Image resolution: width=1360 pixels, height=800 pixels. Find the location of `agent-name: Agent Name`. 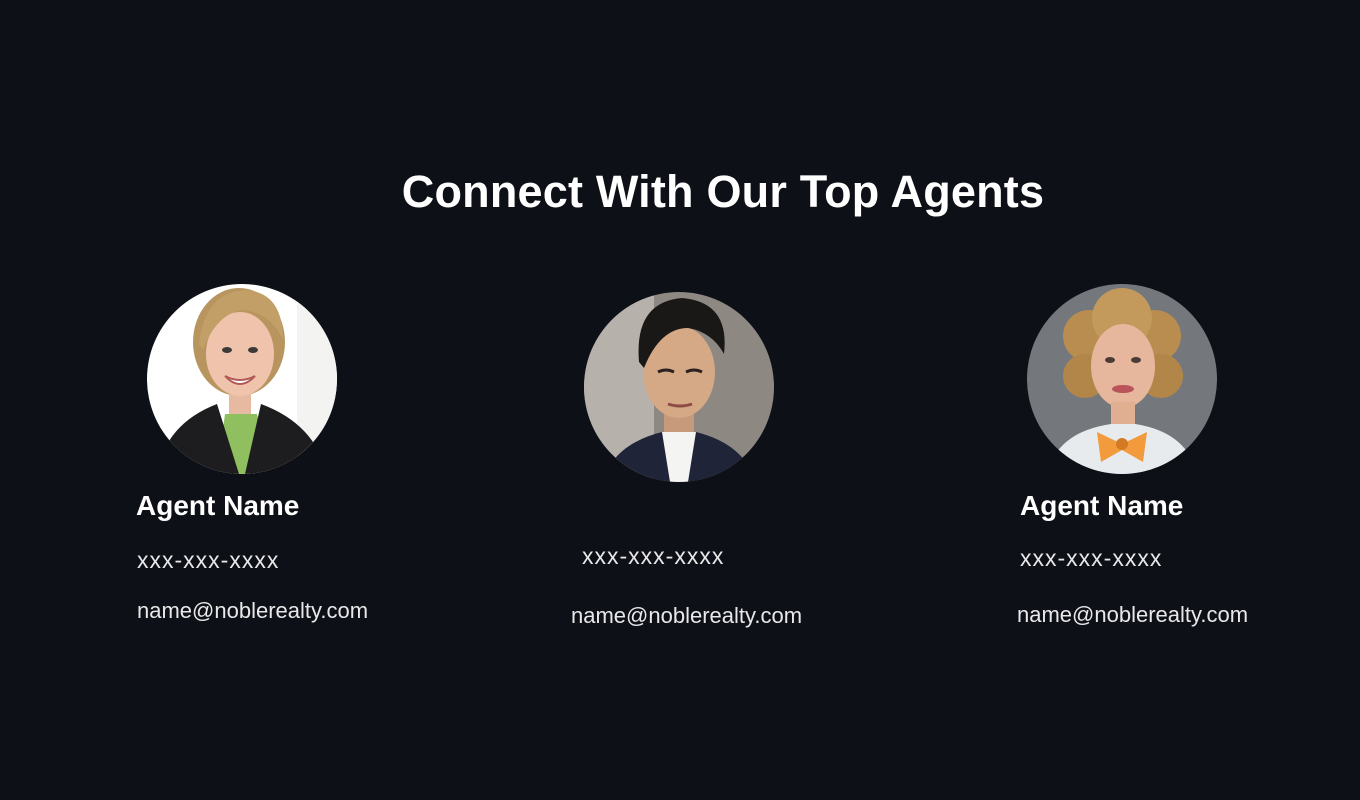

agent-name: Agent Name is located at coordinates (1102, 505).